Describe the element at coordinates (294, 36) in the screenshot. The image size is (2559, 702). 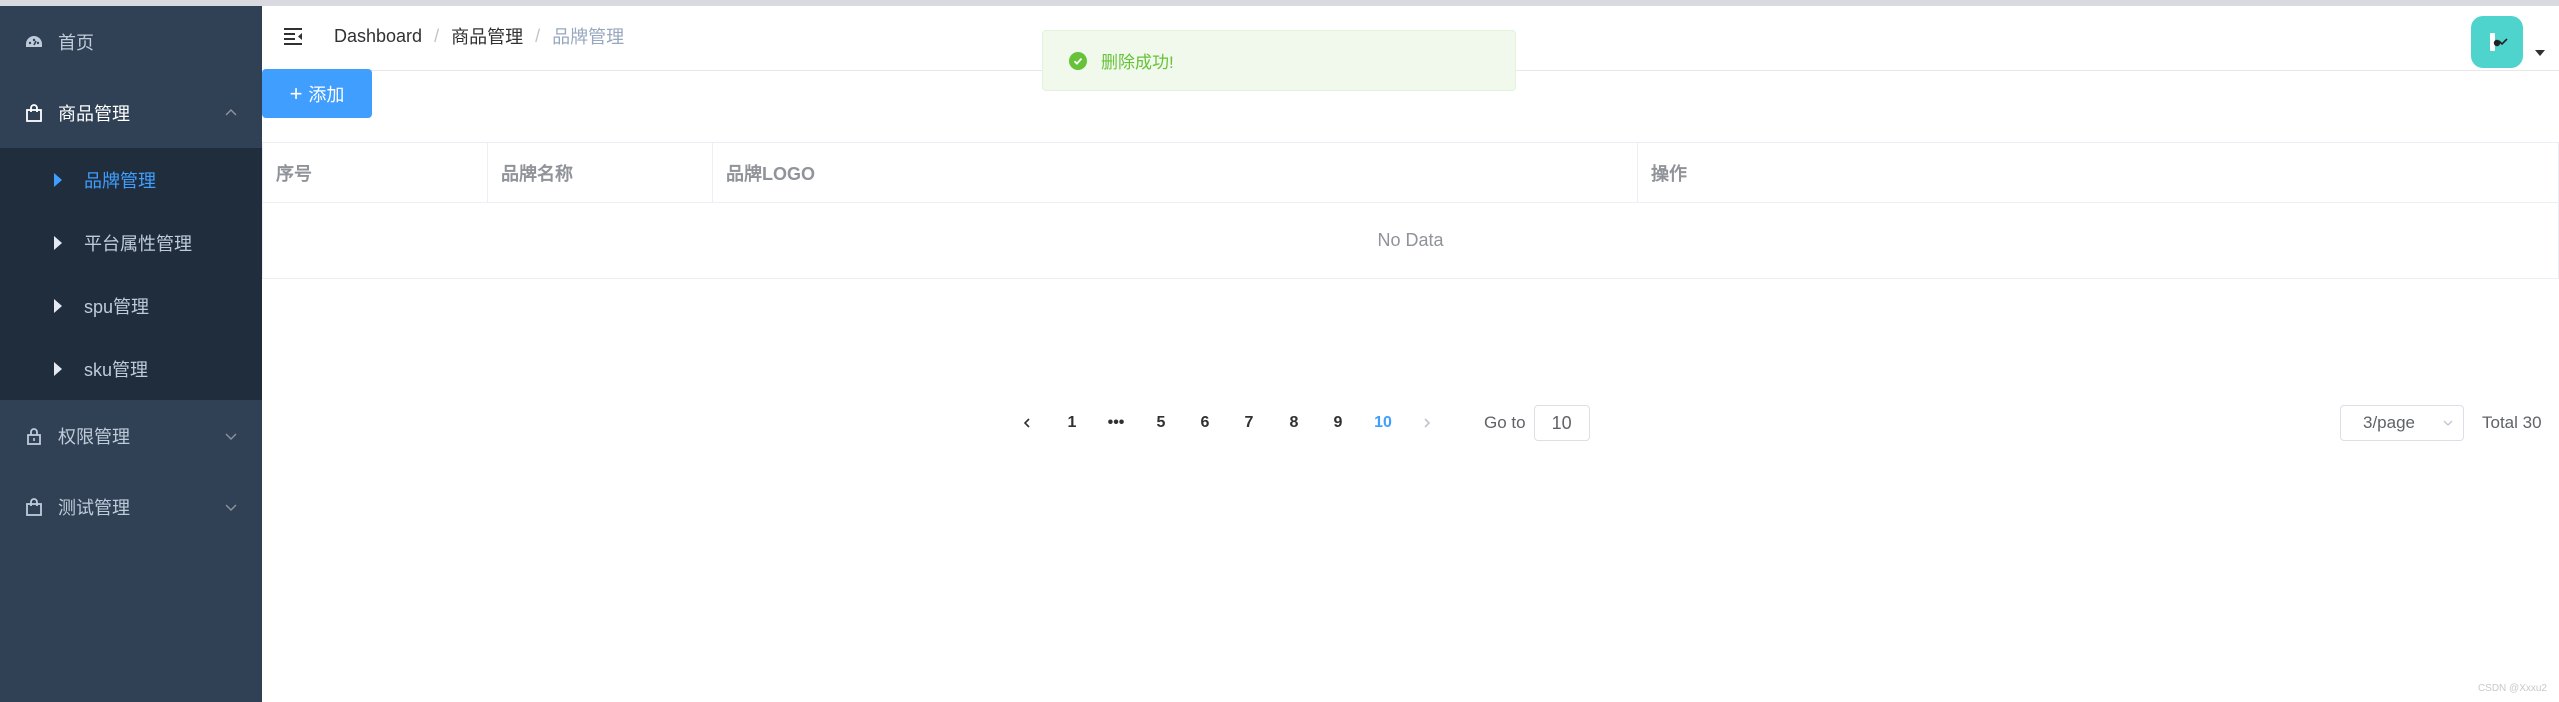
I see `menu-fold-icon` at that location.